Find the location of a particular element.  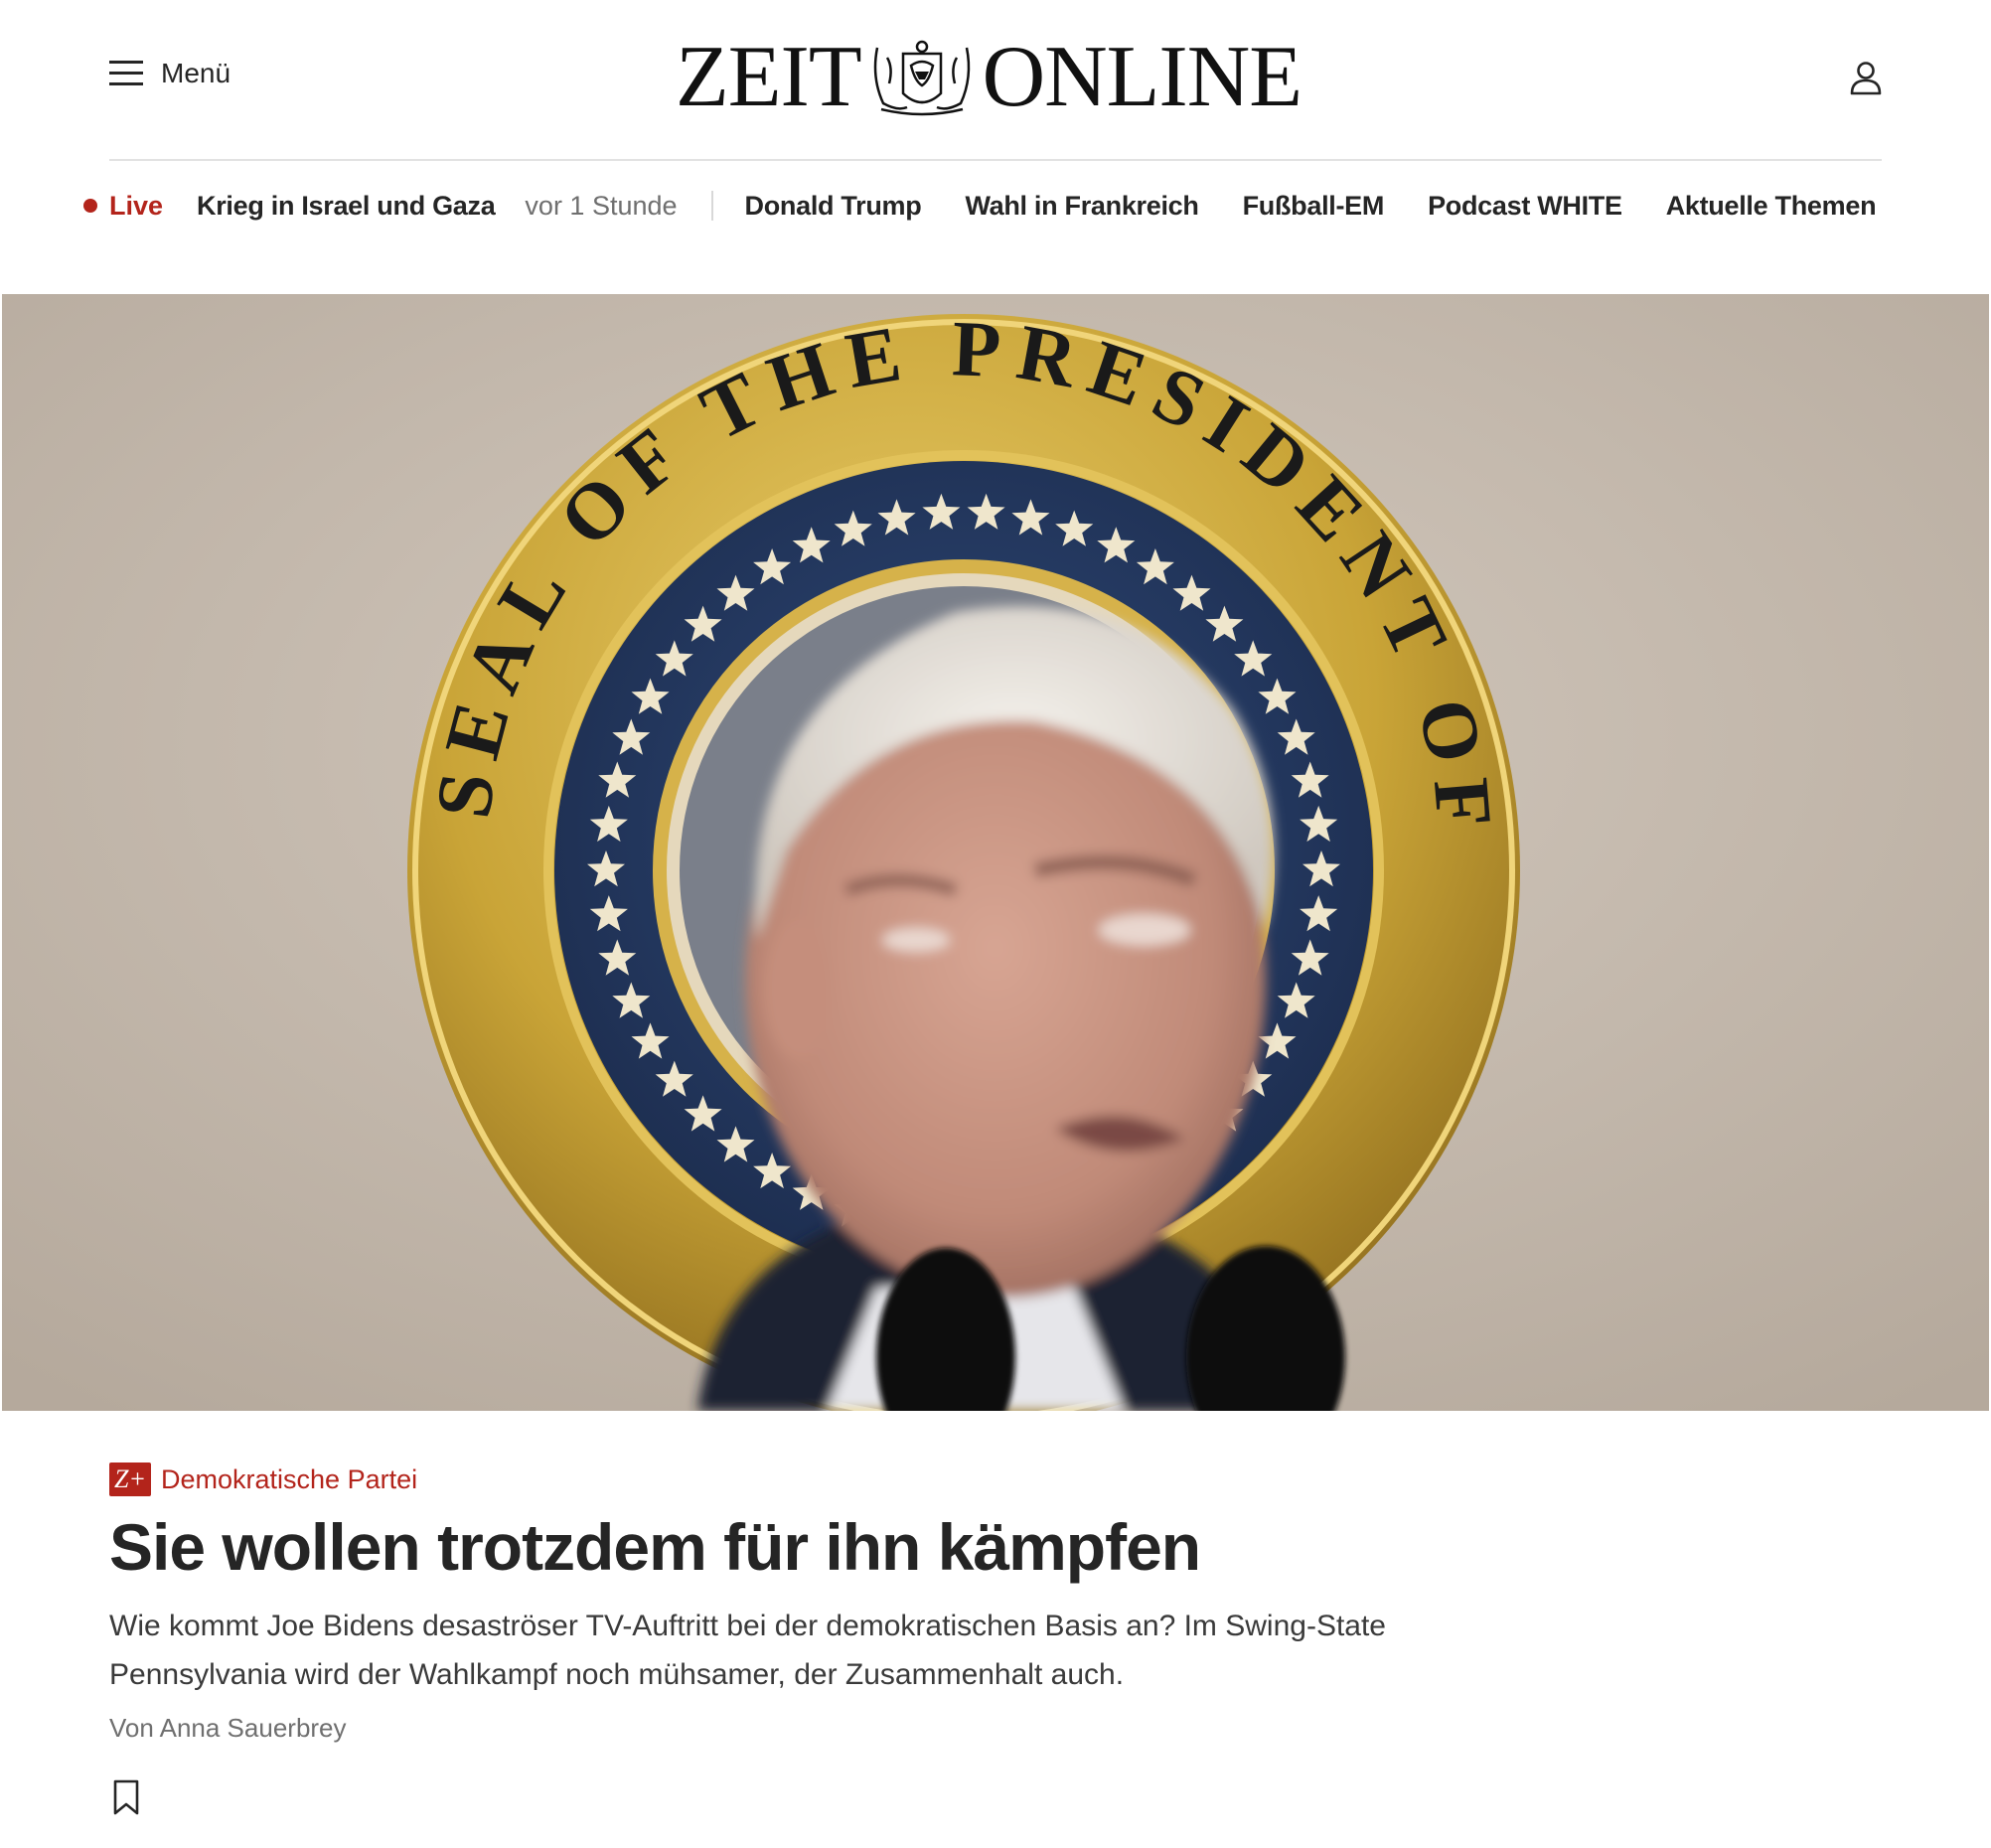

topic-link-podcast-white: Podcast WHITE is located at coordinates (1525, 206).